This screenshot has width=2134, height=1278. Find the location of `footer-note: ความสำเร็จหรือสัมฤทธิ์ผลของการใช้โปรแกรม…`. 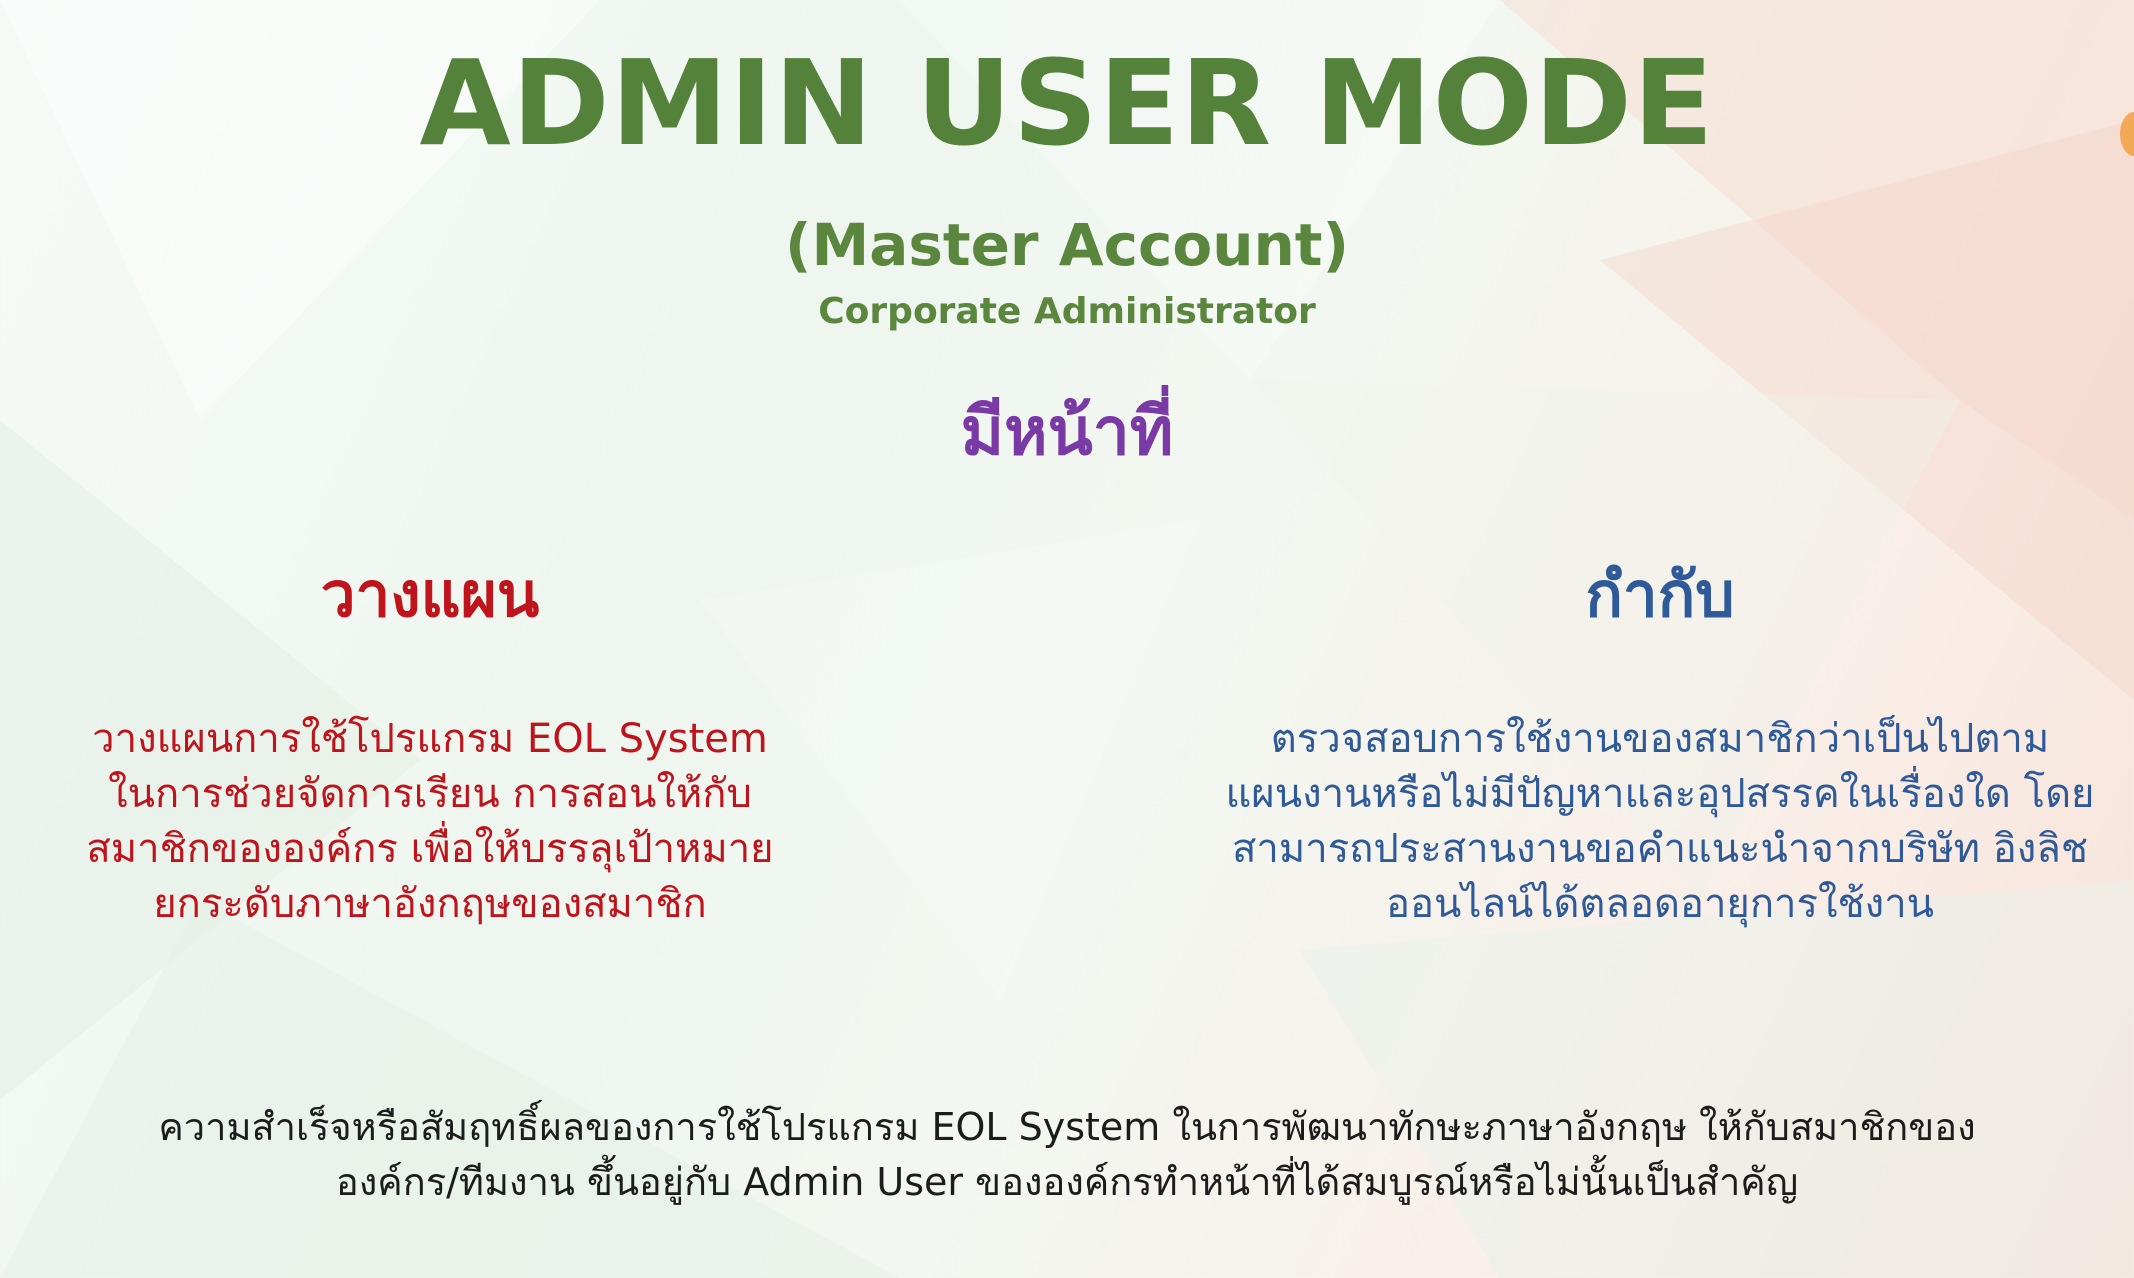

footer-note: ความสำเร็จหรือสัมฤทธิ์ผลของการใช้โปรแกรม… is located at coordinates (1067, 1155).